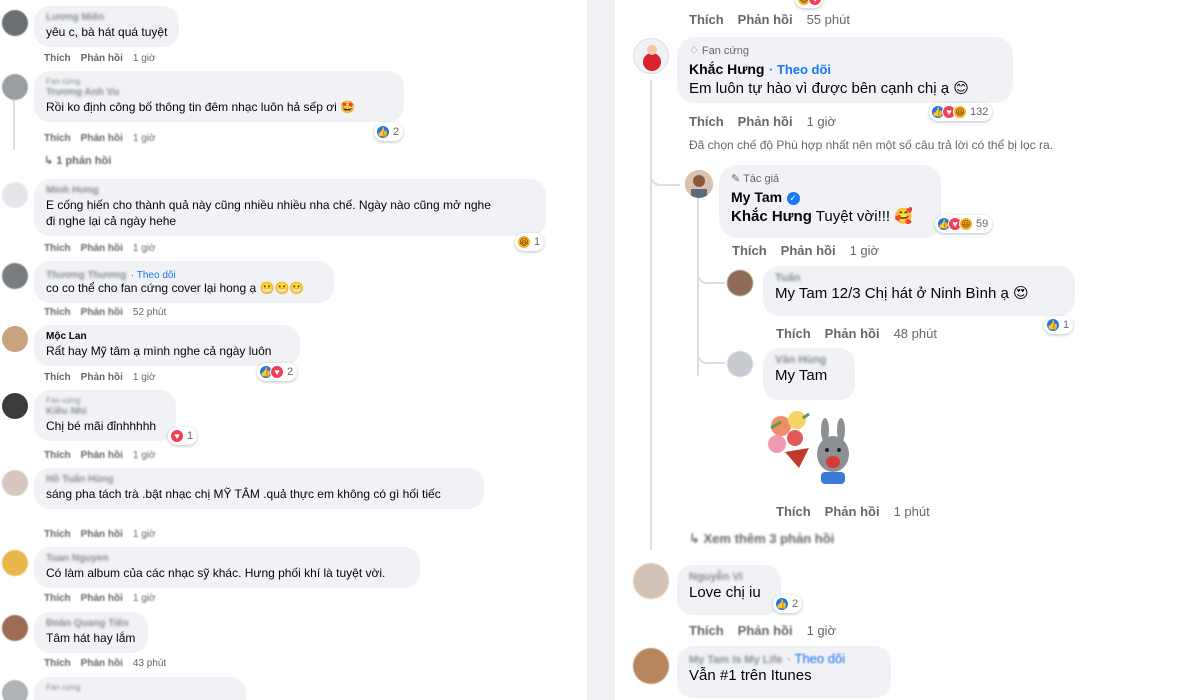 This screenshot has height=700, width=1200. Describe the element at coordinates (1059, 325) in the screenshot. I see `reaction-summary: 👍 1` at that location.